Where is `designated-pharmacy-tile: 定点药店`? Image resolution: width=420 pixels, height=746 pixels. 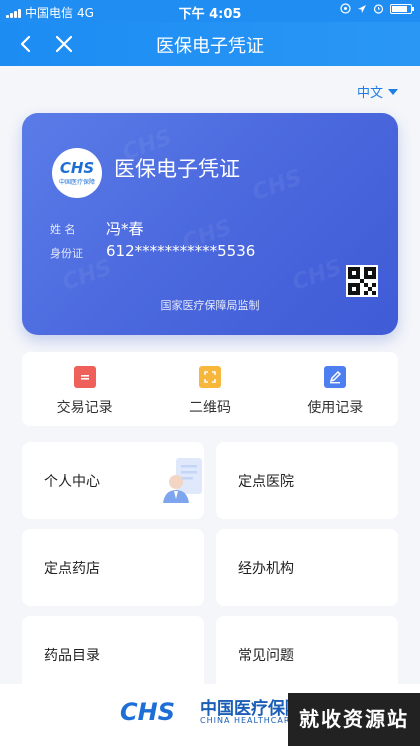
designated-pharmacy-tile: 定点药店 is located at coordinates (113, 567).